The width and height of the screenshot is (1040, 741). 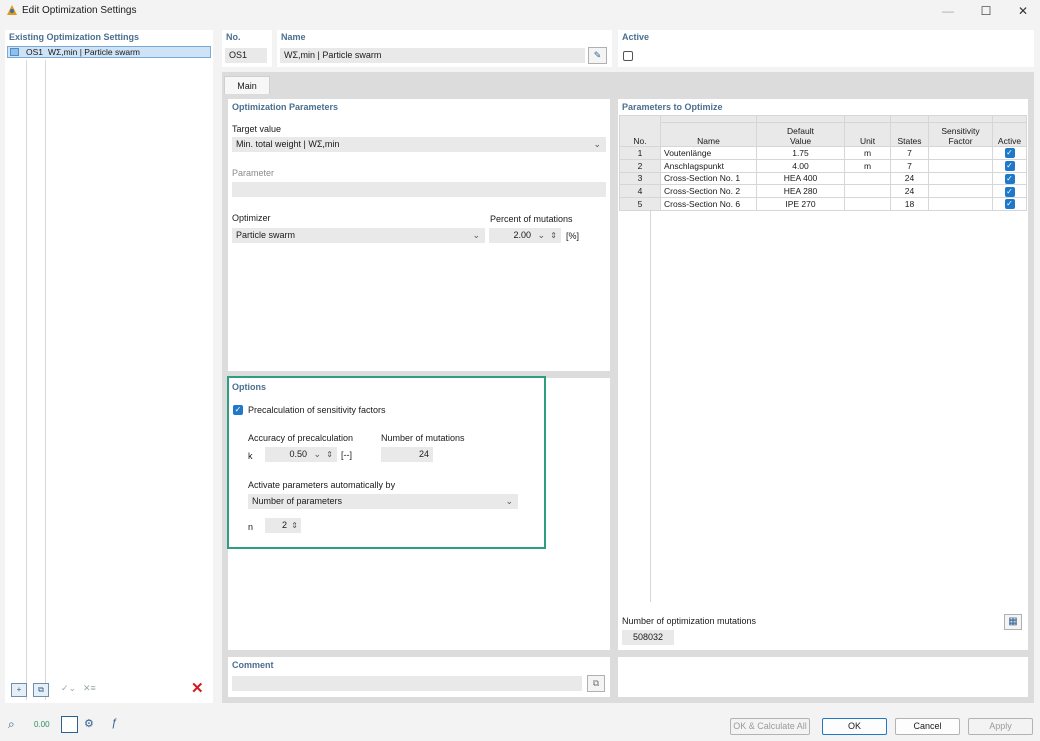 I want to click on mutations-unit: [%], so click(x=573, y=236).